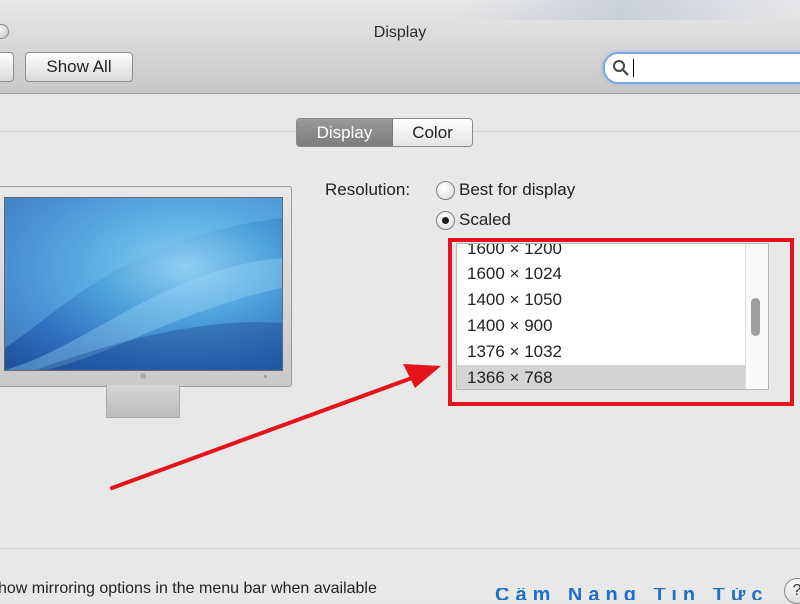  I want to click on watermark-logo: Cẩm Nang Tin Tức, so click(632, 594).